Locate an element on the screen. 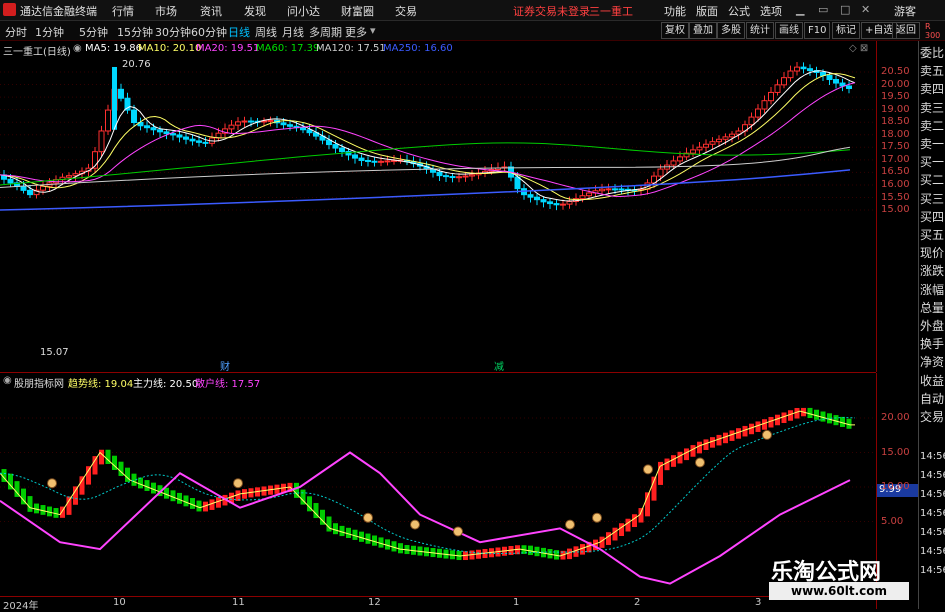 This screenshot has width=945, height=612. side-item: 买二 is located at coordinates (932, 180).